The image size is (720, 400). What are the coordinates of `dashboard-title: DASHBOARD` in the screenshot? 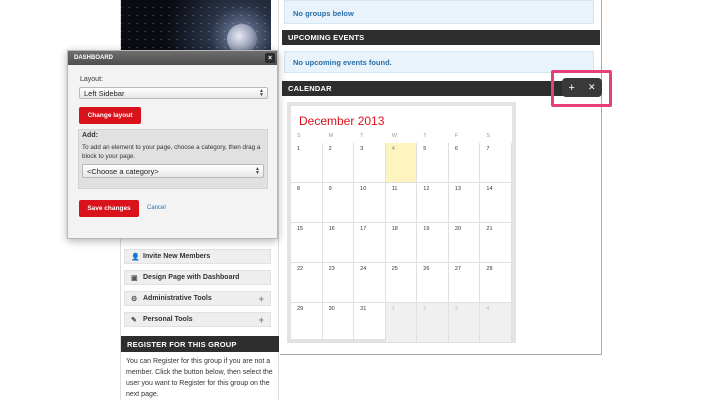 It's located at (93, 58).